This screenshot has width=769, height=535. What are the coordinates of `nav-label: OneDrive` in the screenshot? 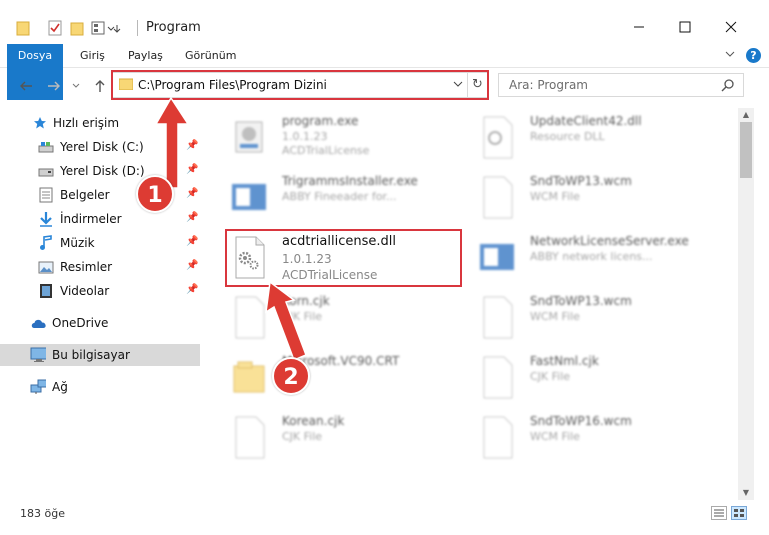 It's located at (80, 323).